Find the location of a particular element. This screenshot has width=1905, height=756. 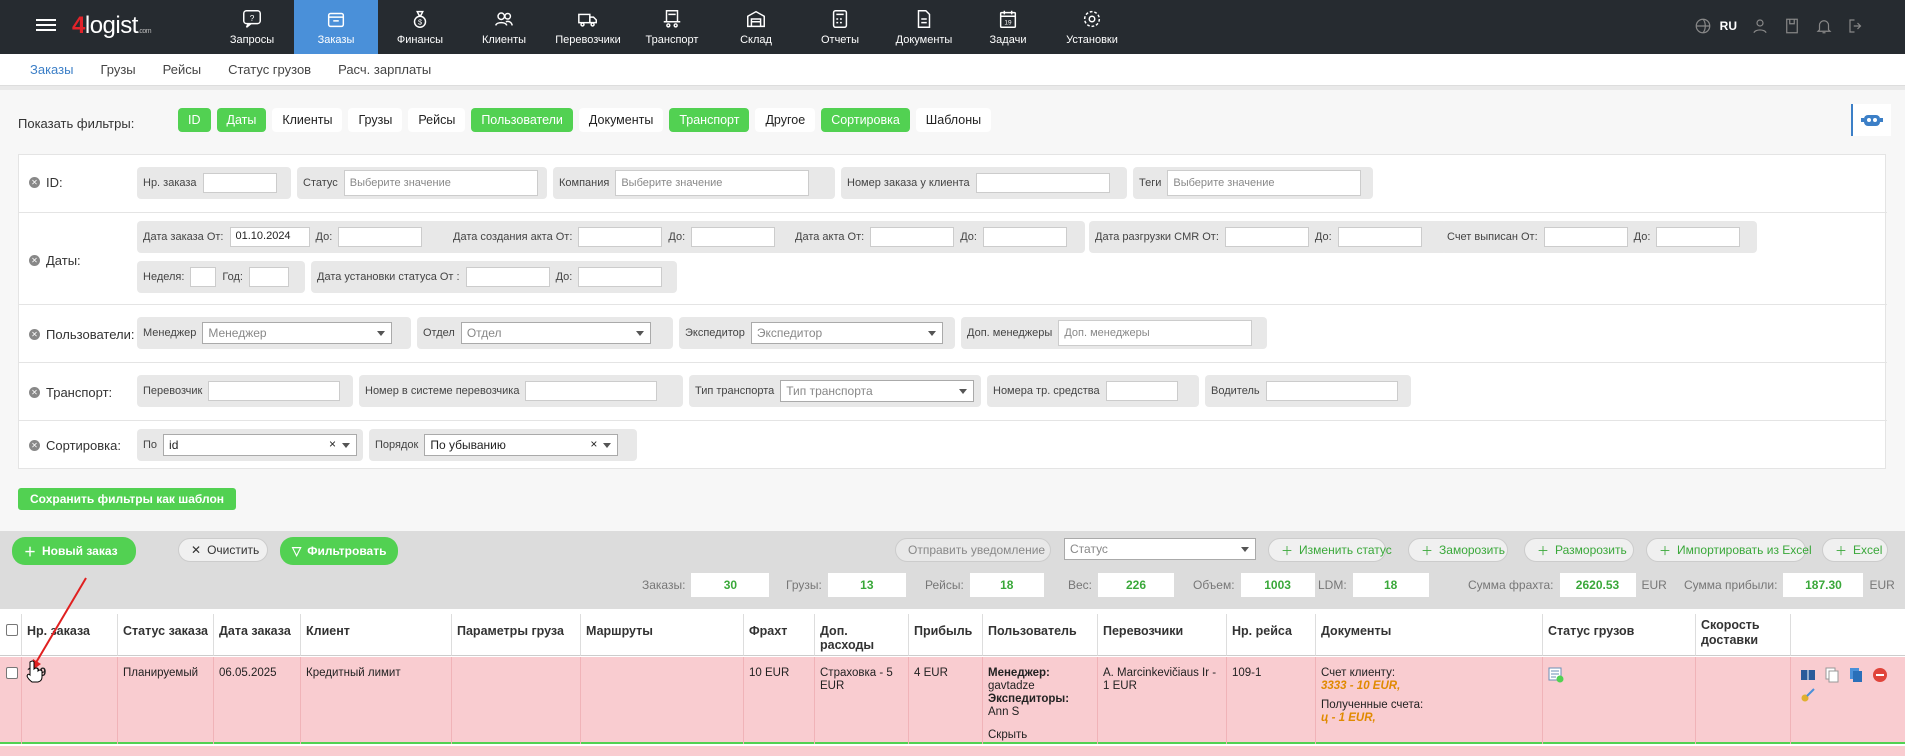

header-client: Клиент is located at coordinates (376, 635).